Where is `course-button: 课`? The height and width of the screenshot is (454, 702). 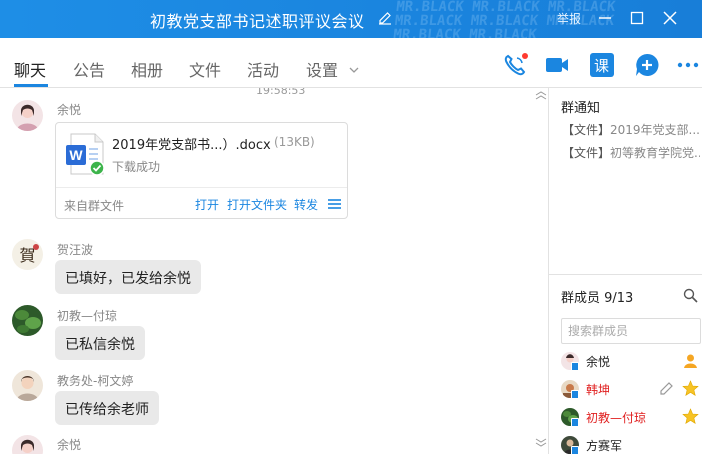 course-button: 课 is located at coordinates (602, 65).